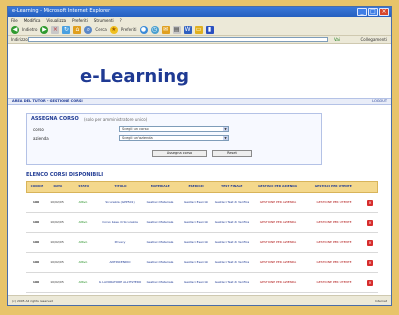  I want to click on folder-icon: ▭, so click(198, 29).